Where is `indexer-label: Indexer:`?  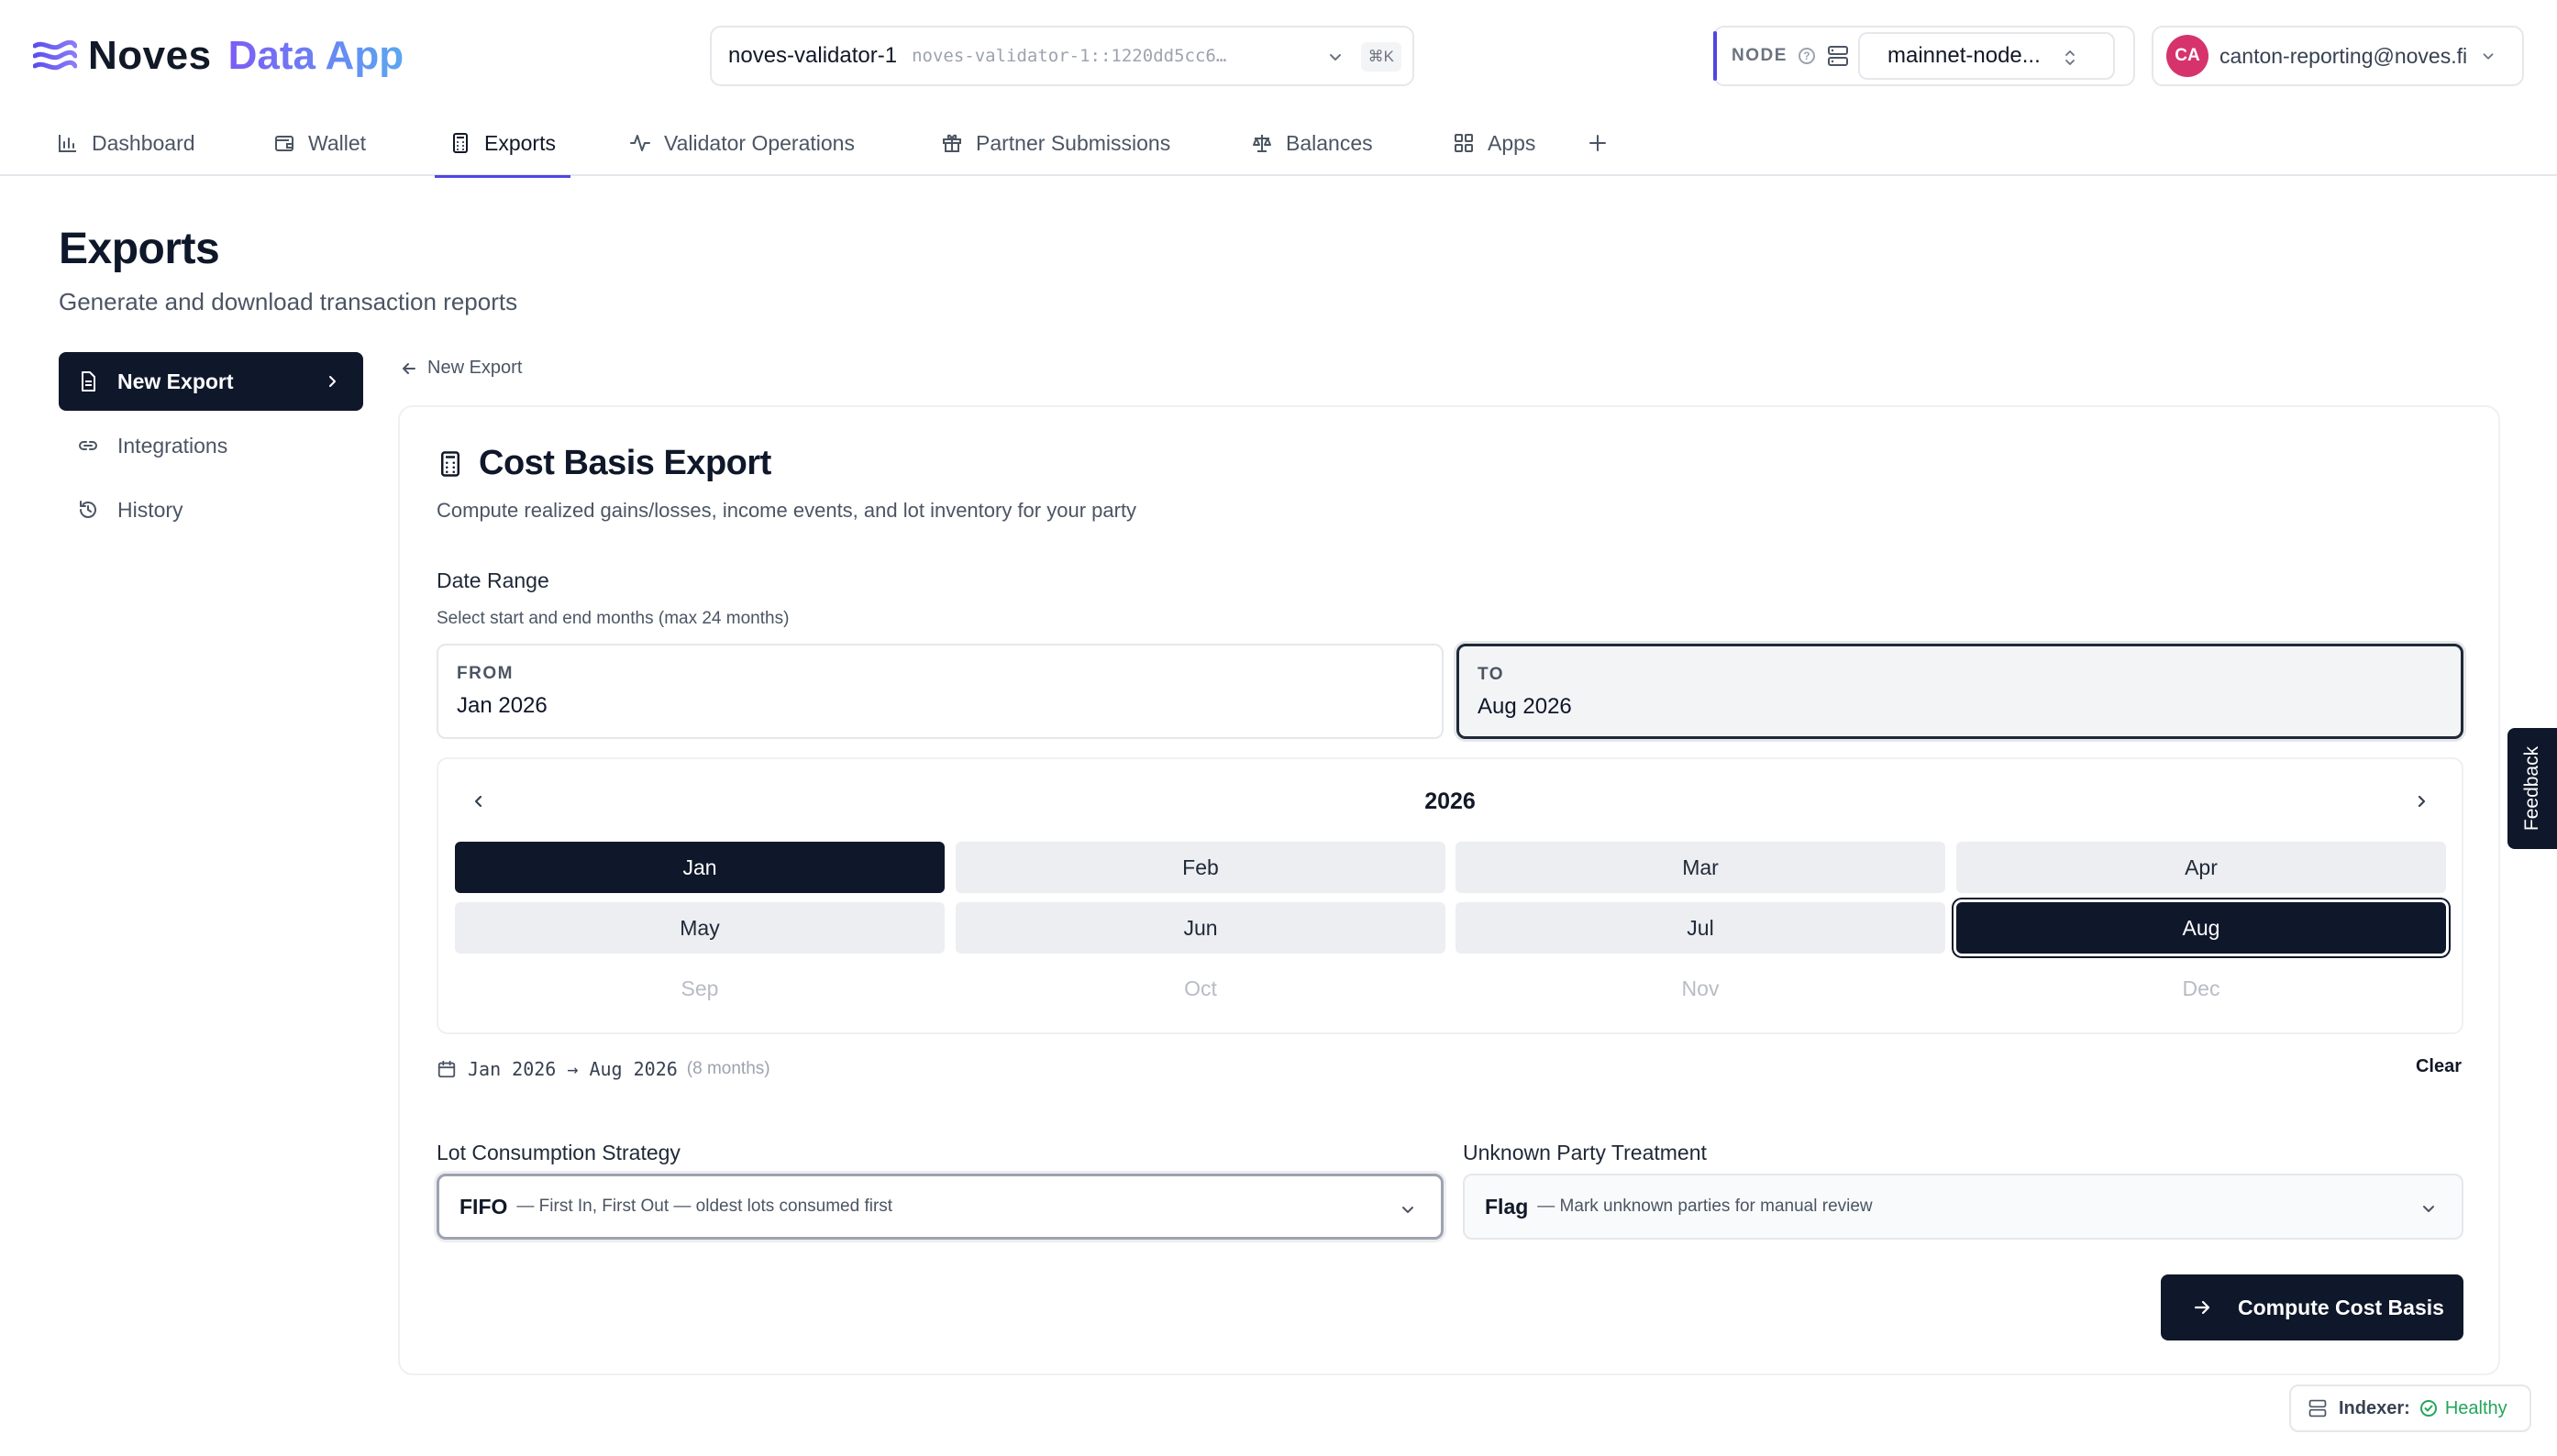
indexer-label: Indexer: is located at coordinates (2374, 1407).